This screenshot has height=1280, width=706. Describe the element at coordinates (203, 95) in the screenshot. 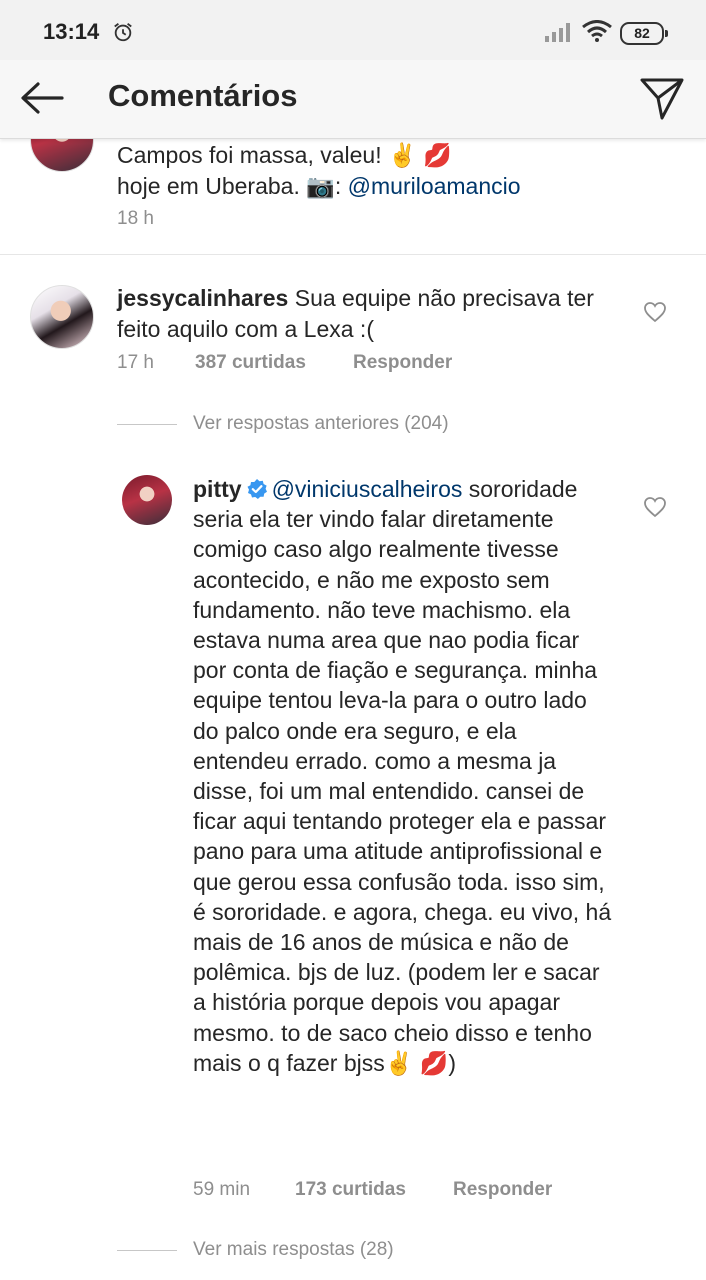

I see `page-title: Comentários` at that location.